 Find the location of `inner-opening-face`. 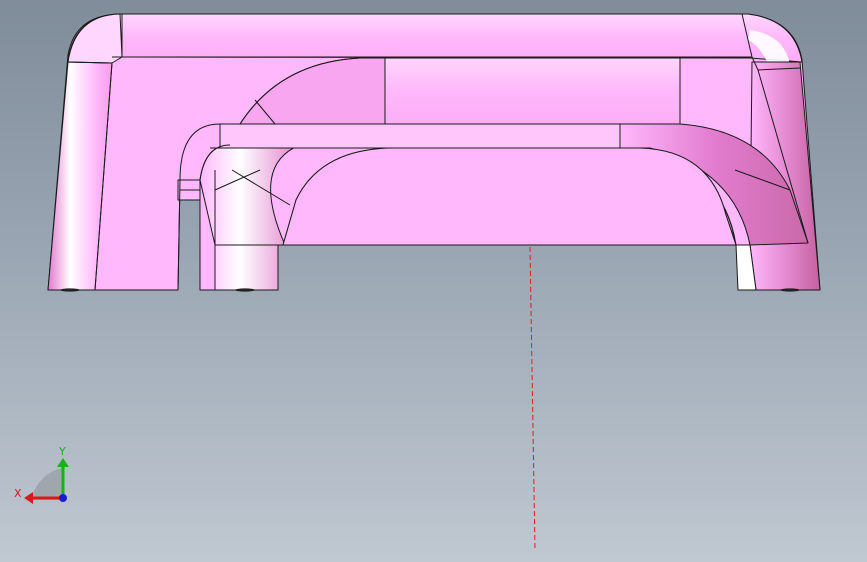

inner-opening-face is located at coordinates (509, 196).